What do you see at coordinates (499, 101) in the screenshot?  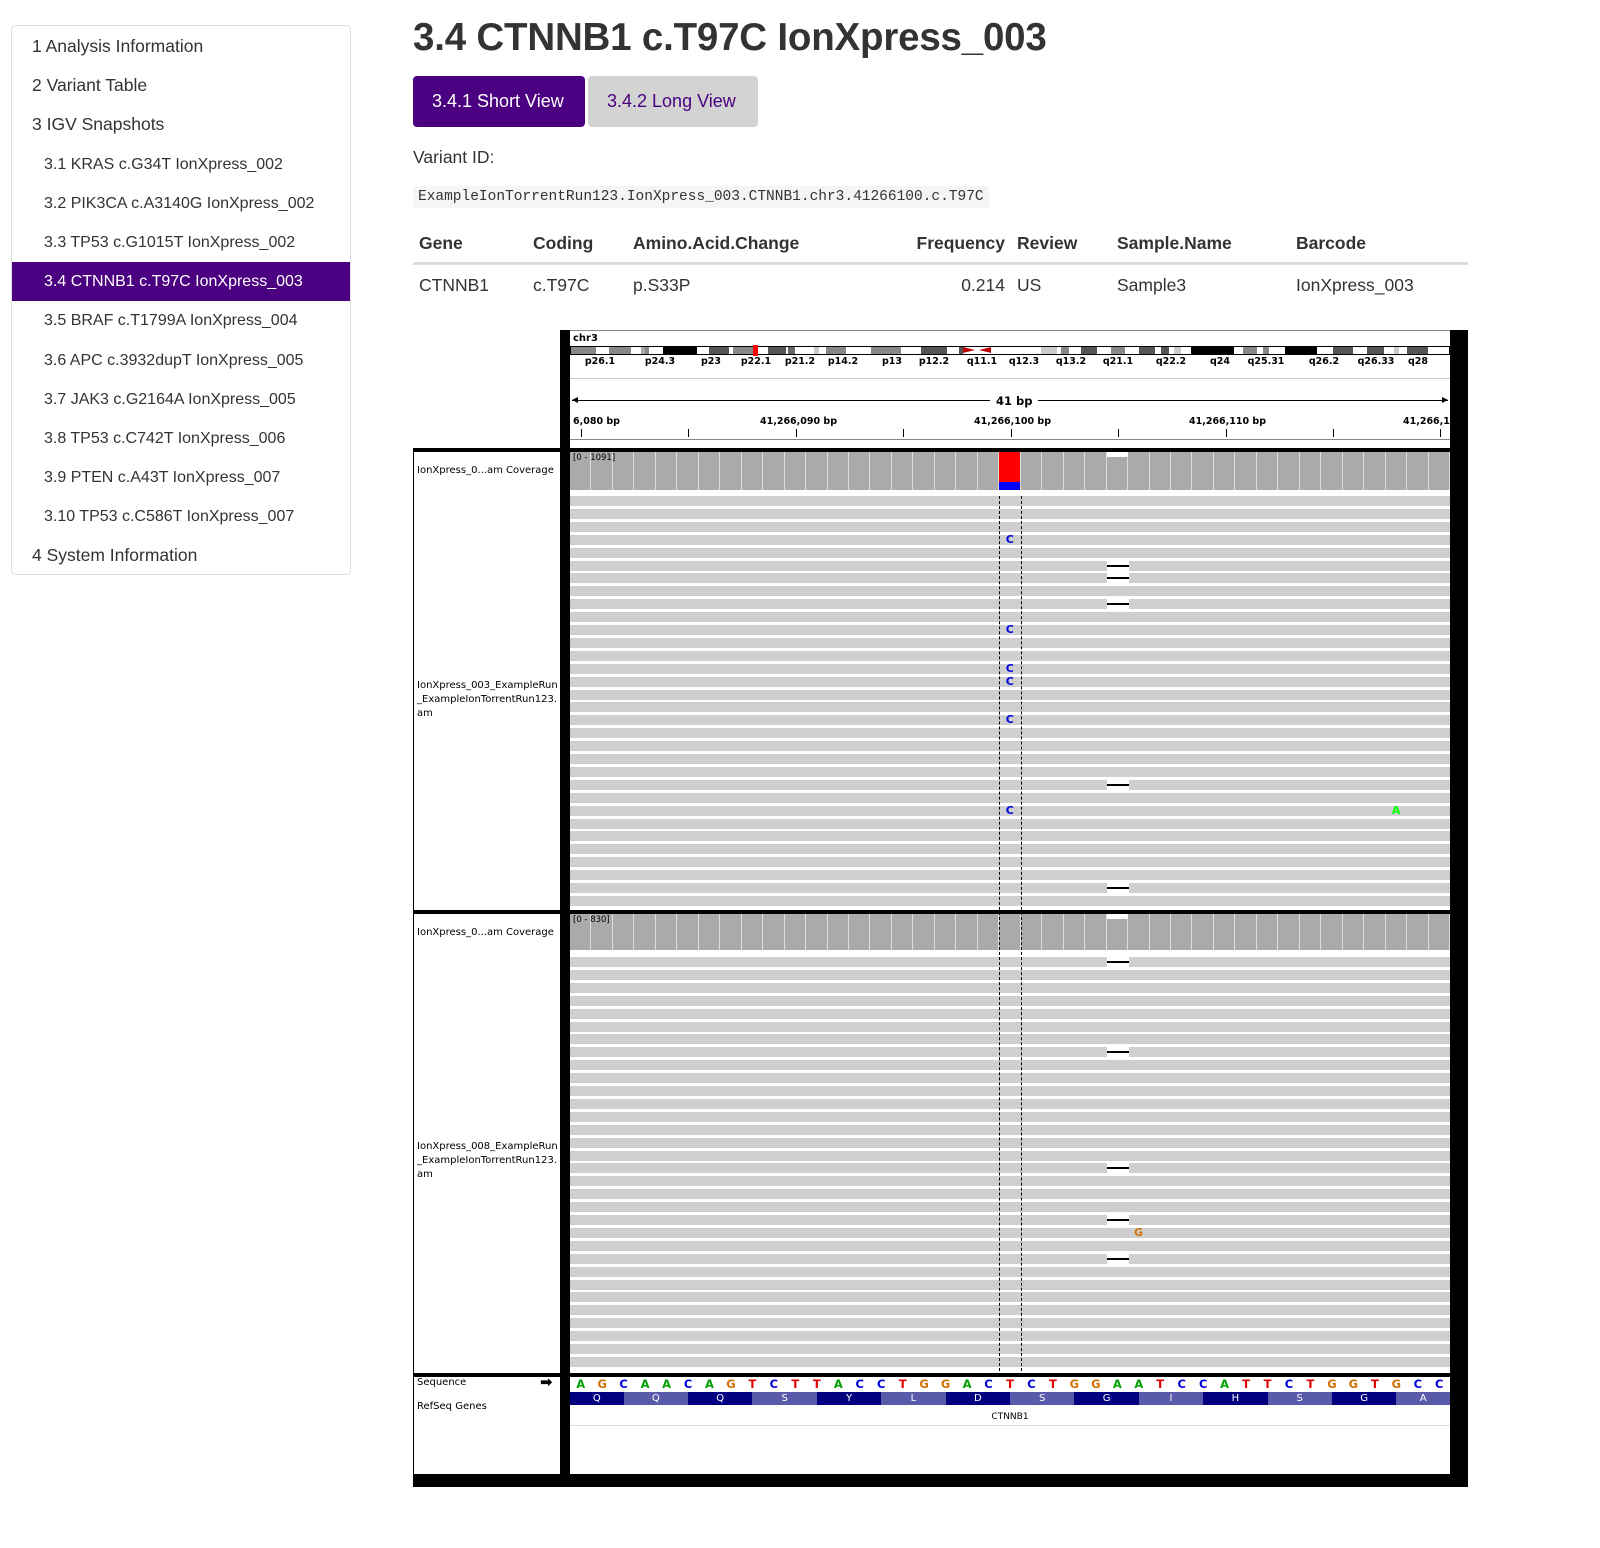 I see `tab-short-view: 3.4.1 Short View` at bounding box center [499, 101].